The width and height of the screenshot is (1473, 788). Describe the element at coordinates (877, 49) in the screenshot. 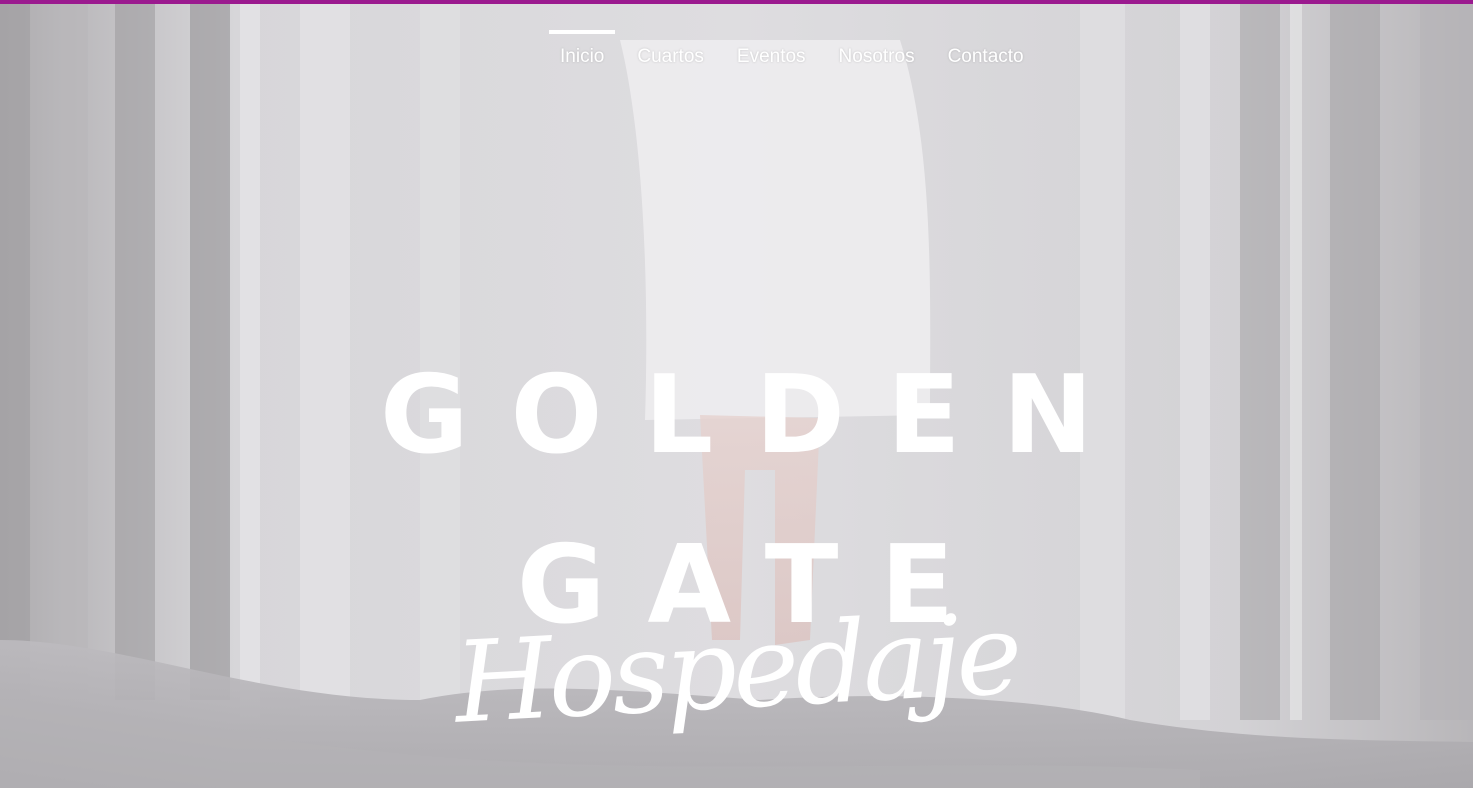

I see `nav-item-nosotros: Nosotros` at that location.